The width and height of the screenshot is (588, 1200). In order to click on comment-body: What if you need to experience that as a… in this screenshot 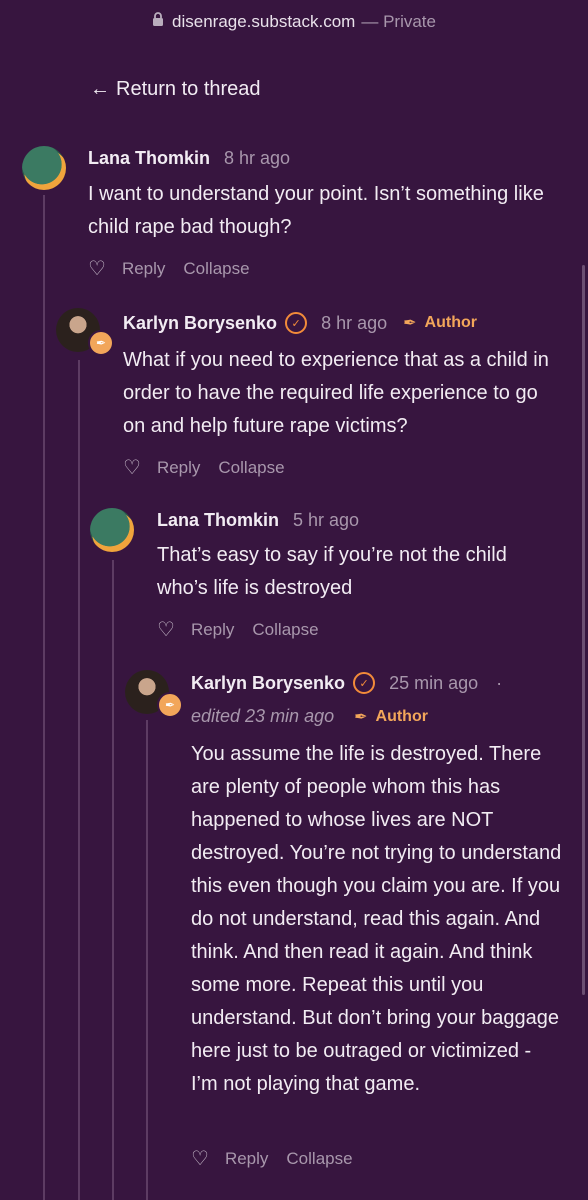, I will do `click(336, 393)`.